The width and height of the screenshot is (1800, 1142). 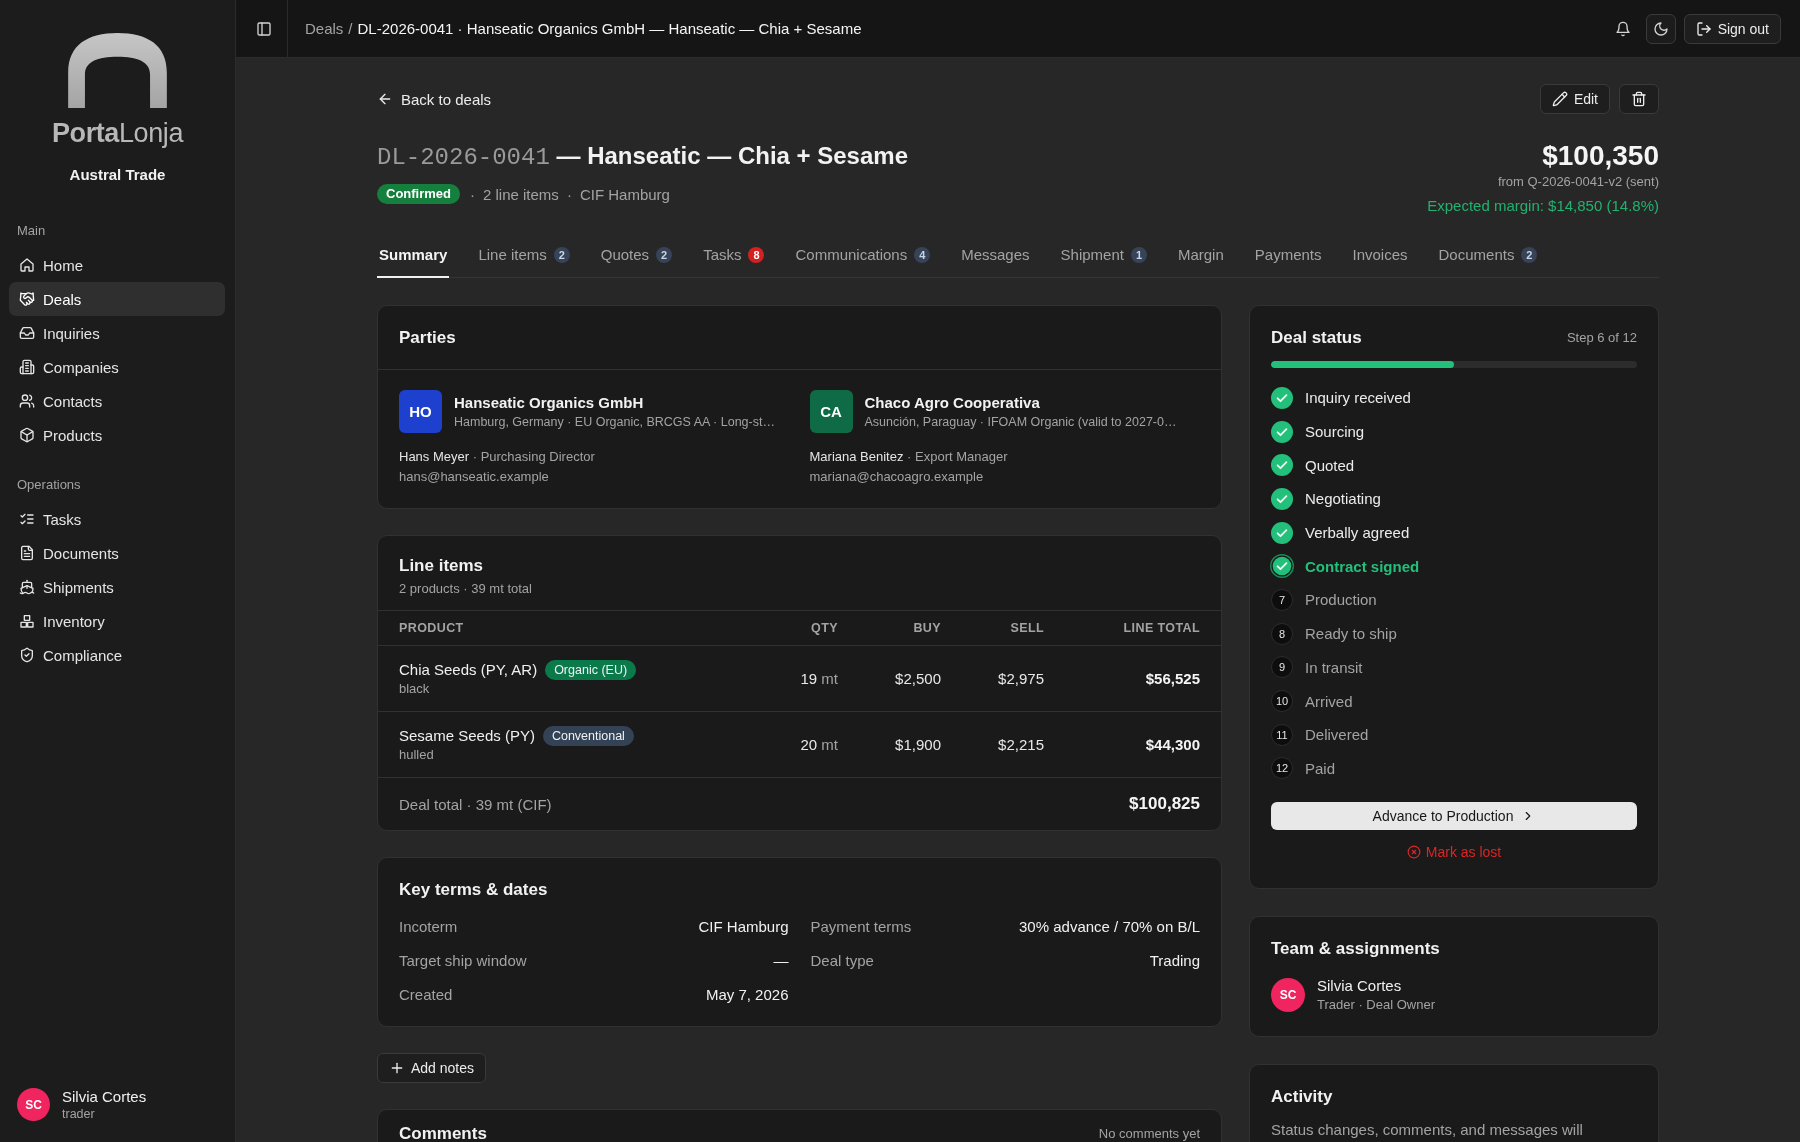 What do you see at coordinates (117, 265) in the screenshot?
I see `sidebar-item: Home` at bounding box center [117, 265].